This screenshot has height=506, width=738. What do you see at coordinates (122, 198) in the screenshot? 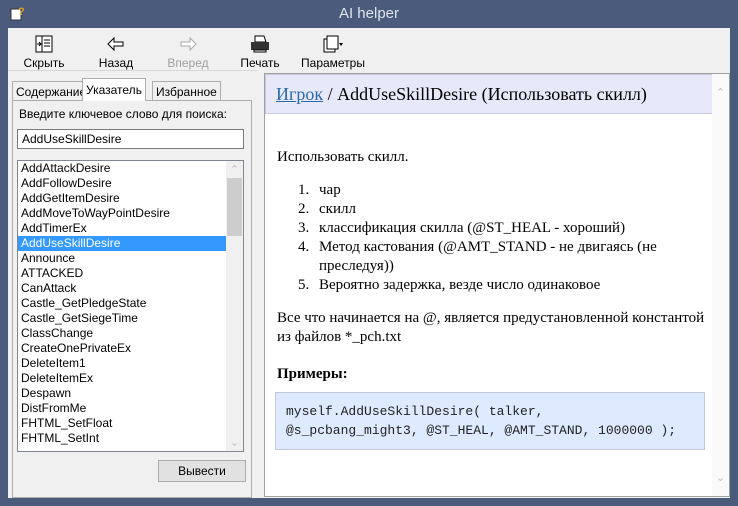
I see `list-item: AddGetItemDesire` at bounding box center [122, 198].